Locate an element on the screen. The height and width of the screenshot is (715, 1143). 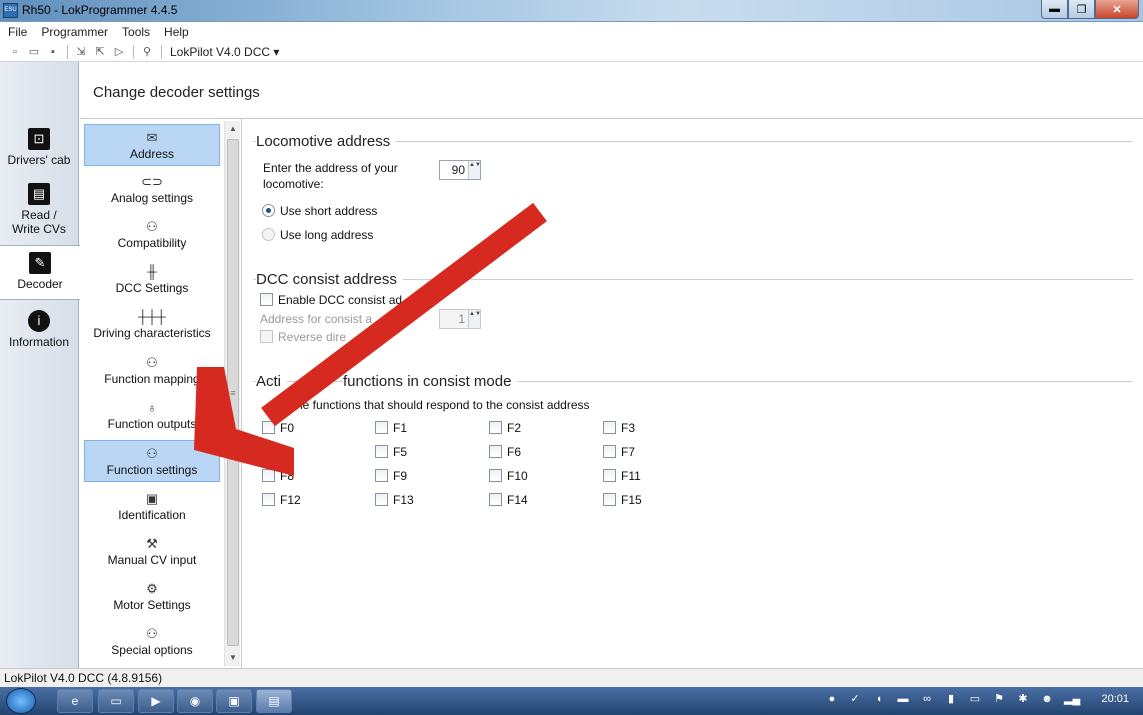
consist-address-stepper: 1 ▲▼ is located at coordinates (460, 319).